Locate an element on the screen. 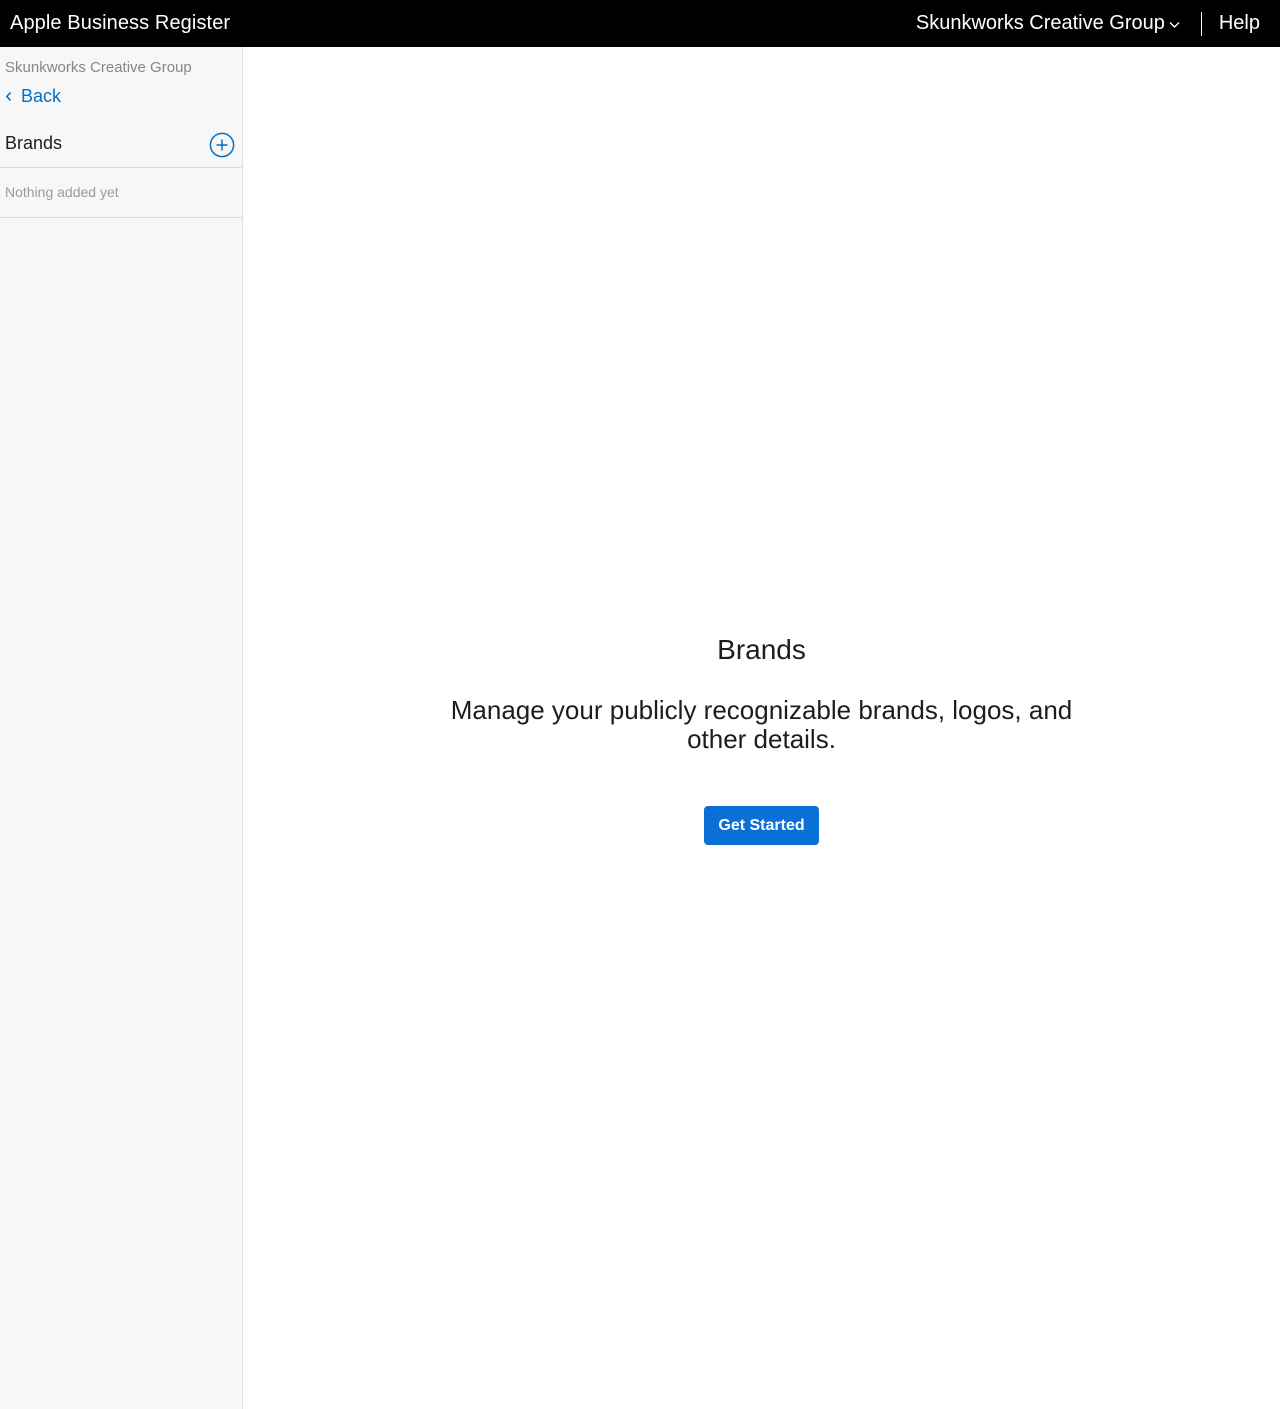  chevron-down-icon is located at coordinates (1174, 24).